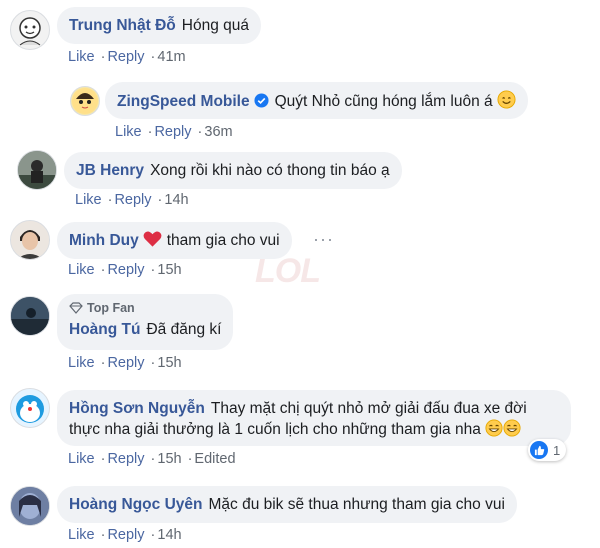  Describe the element at coordinates (270, 170) in the screenshot. I see `comment-text: Xong rồi khi nào có thong tin báo ạ` at that location.